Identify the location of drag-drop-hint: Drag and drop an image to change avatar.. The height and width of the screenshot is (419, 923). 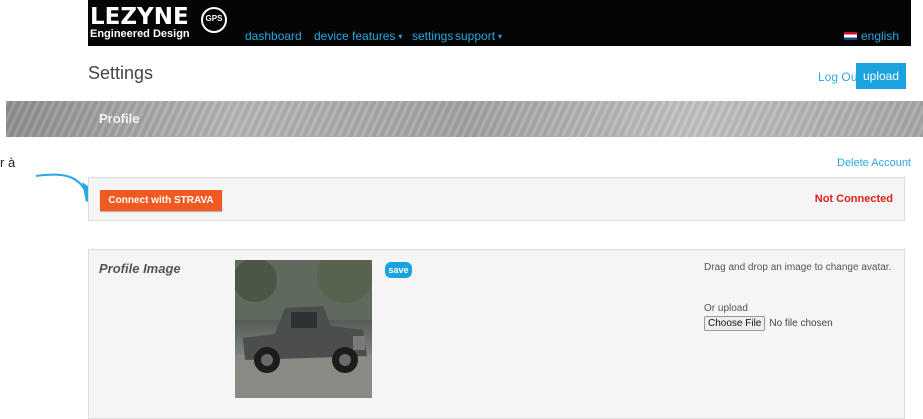
(798, 267).